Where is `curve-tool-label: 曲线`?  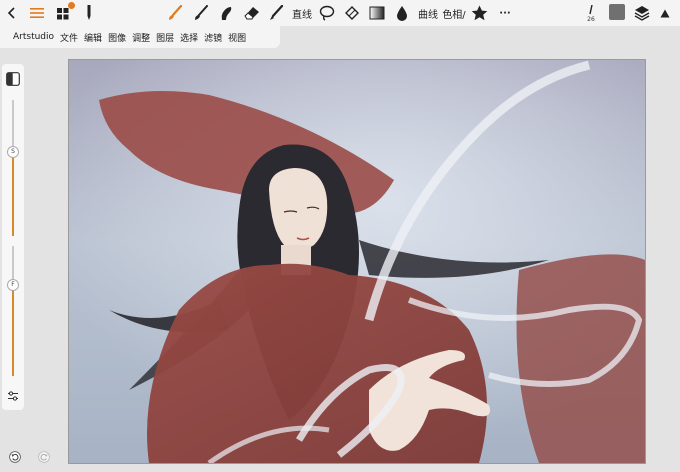
curve-tool-label: 曲线 is located at coordinates (428, 15).